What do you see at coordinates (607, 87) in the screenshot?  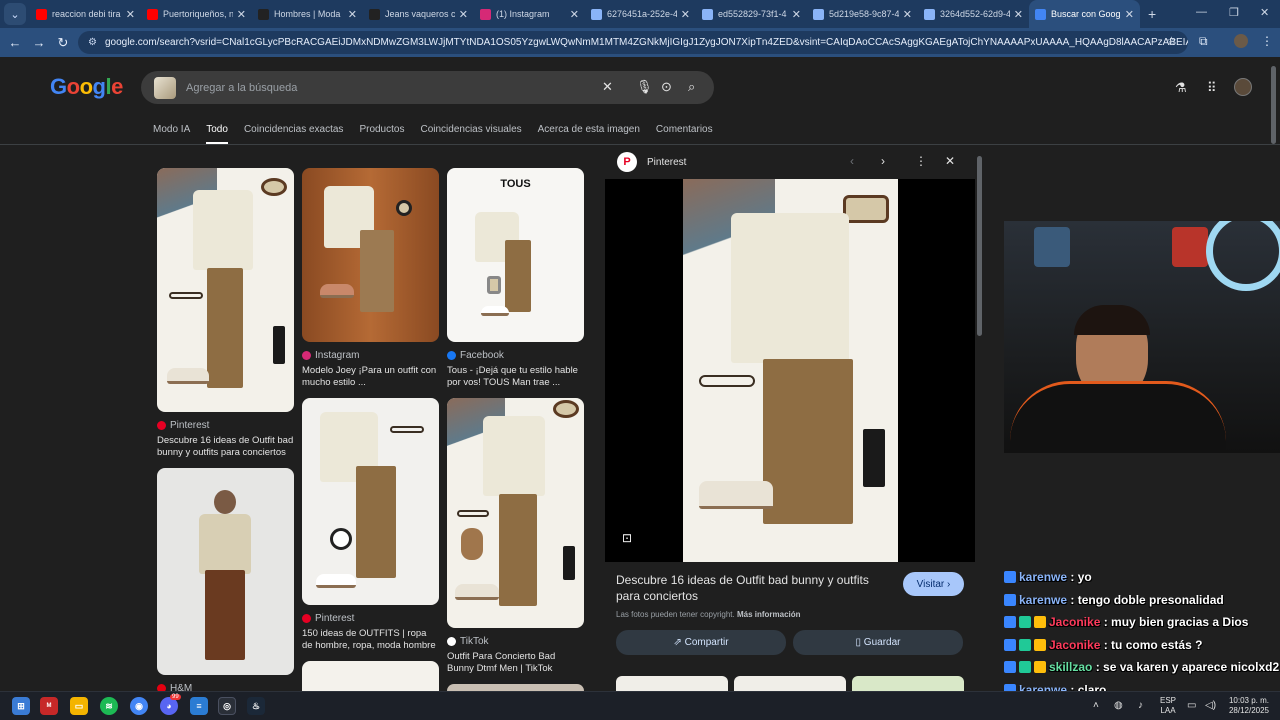 I see `clear-icon: ✕` at bounding box center [607, 87].